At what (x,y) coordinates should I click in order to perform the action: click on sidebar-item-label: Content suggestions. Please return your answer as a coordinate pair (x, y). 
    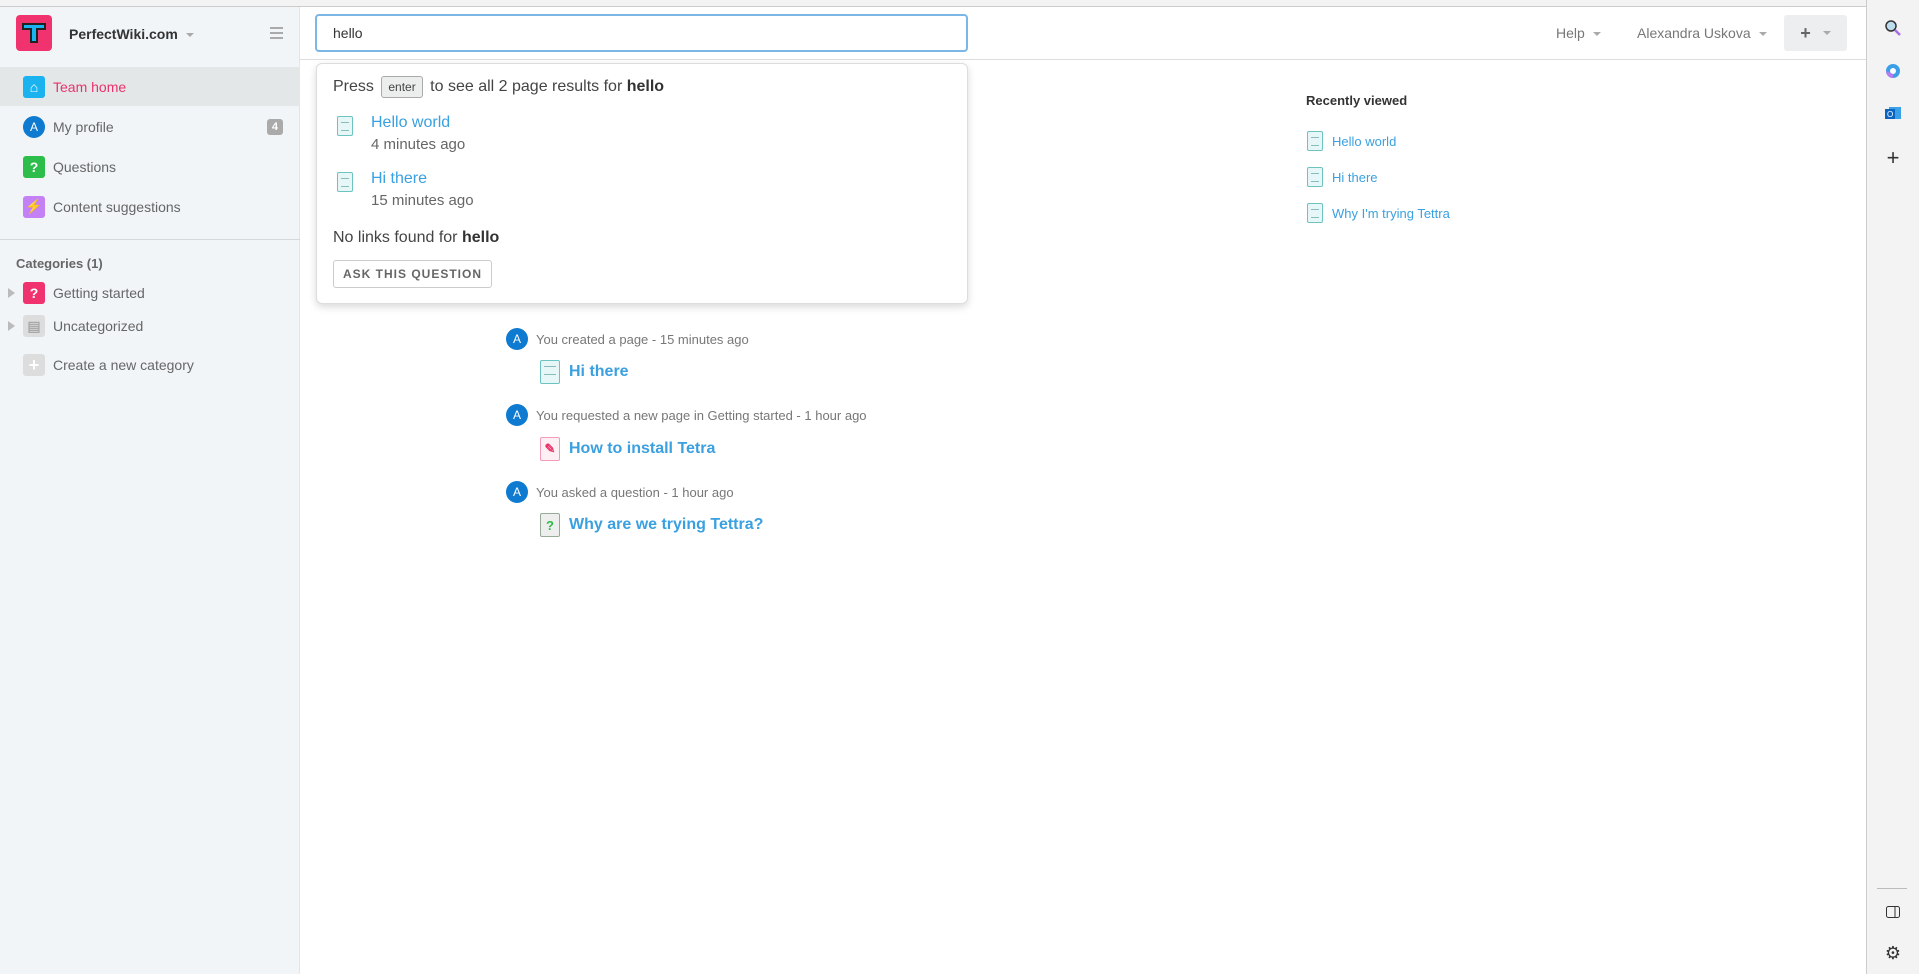
    Looking at the image, I should click on (117, 206).